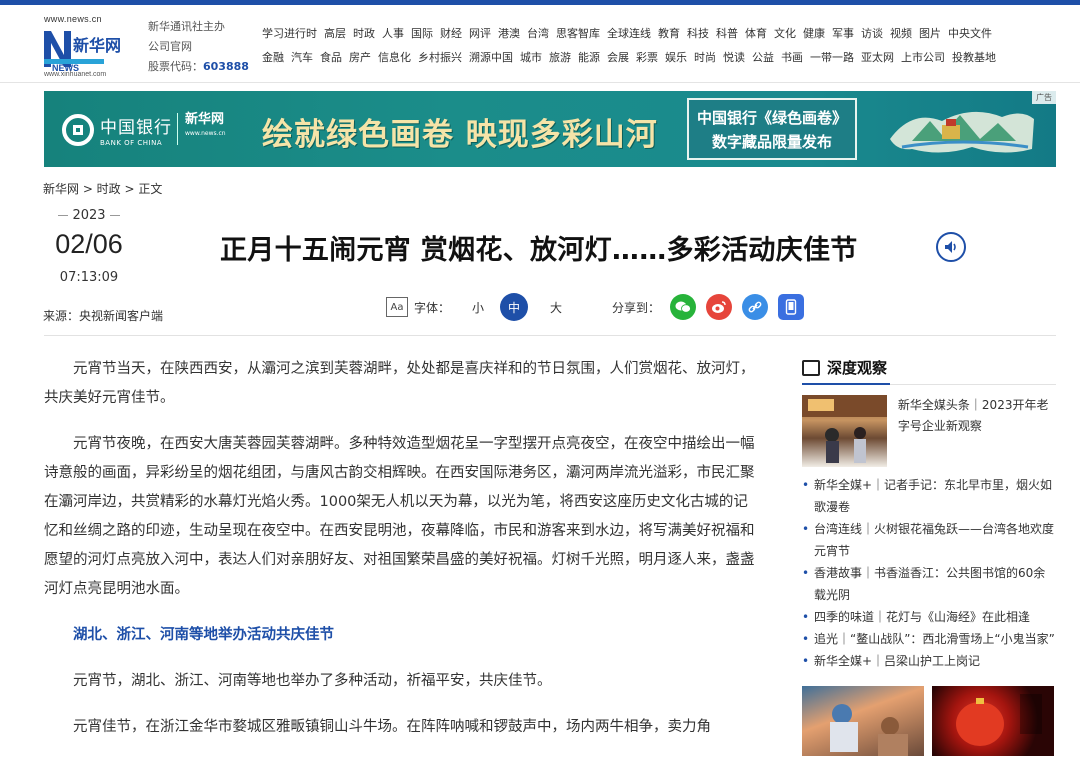  What do you see at coordinates (814, 33) in the screenshot?
I see `nav-link: 健康` at bounding box center [814, 33].